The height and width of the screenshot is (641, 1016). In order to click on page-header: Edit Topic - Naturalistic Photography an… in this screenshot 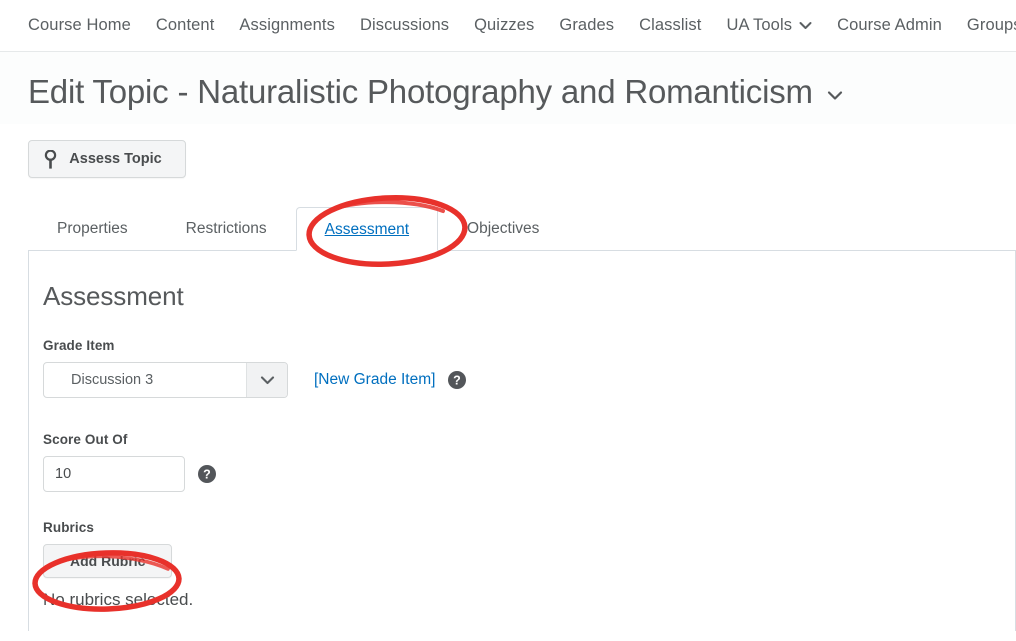, I will do `click(508, 88)`.